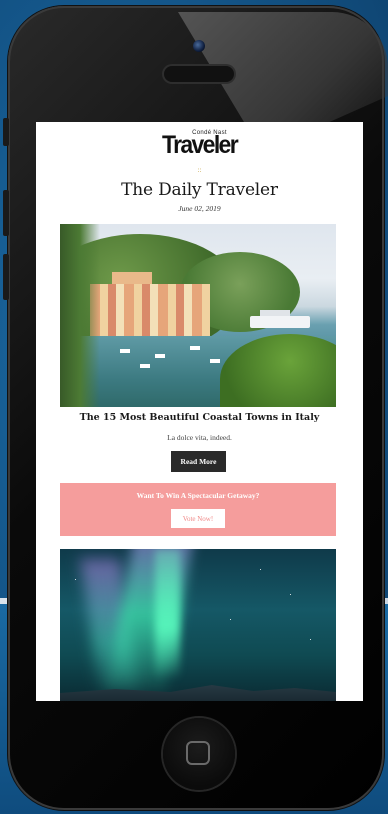 The width and height of the screenshot is (388, 814). Describe the element at coordinates (150, 311) in the screenshot. I see `harbor-buildings` at that location.